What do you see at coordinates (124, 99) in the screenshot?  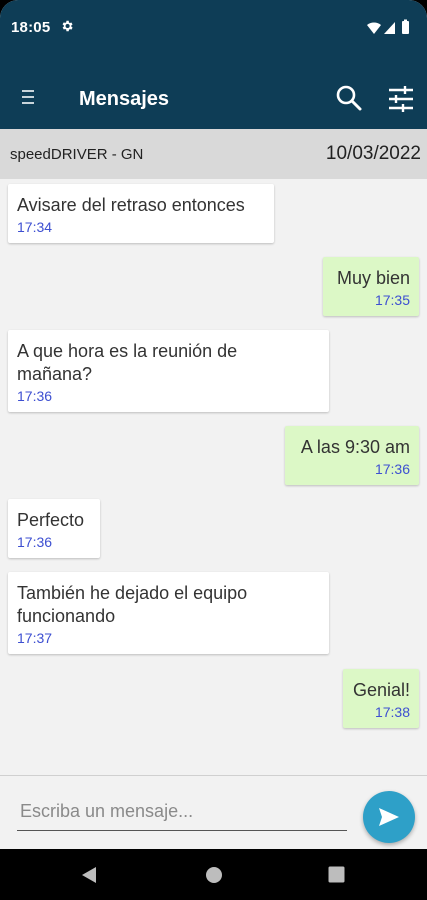 I see `page-title: Mensajes` at bounding box center [124, 99].